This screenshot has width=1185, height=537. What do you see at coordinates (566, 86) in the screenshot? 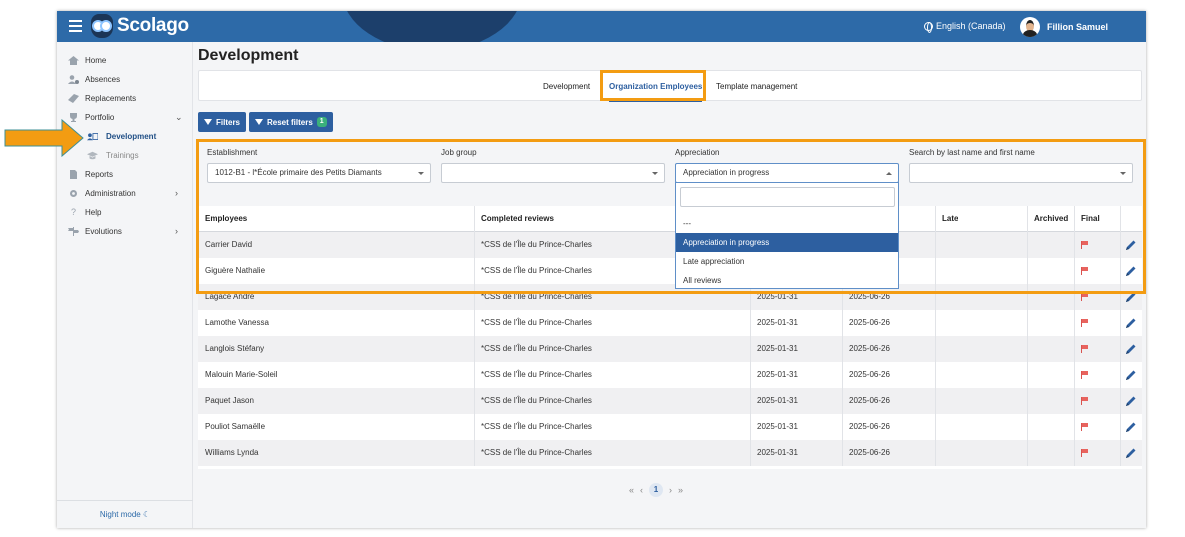
I see `tab-development: Development` at bounding box center [566, 86].